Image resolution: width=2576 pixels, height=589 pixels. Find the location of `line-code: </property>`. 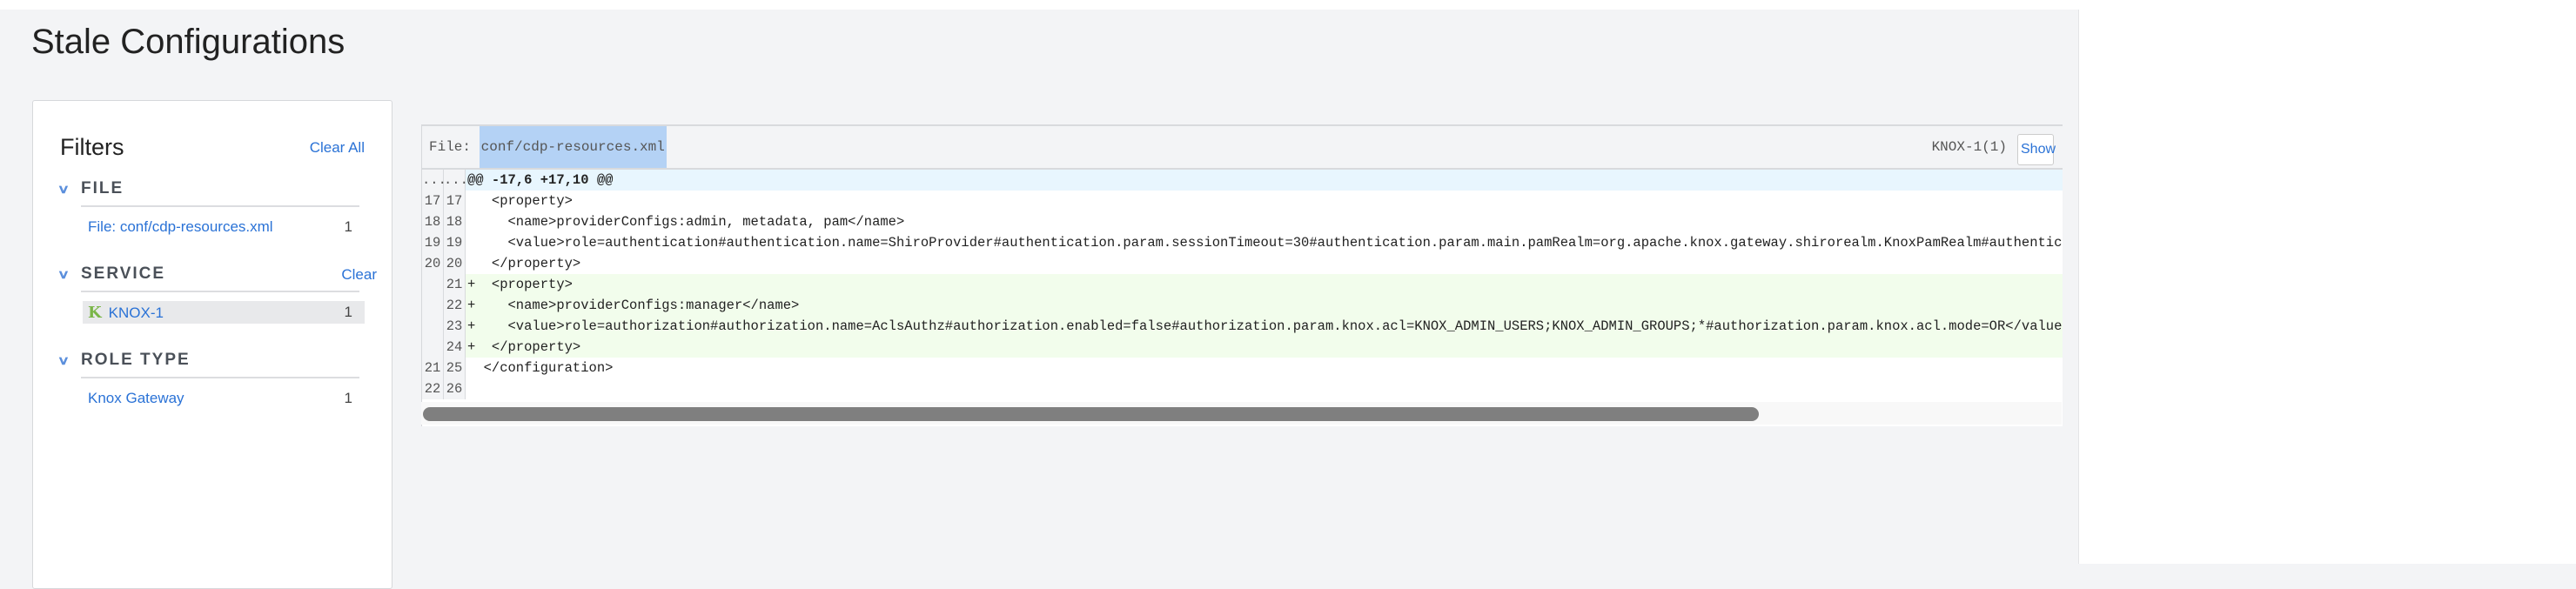

line-code: </property> is located at coordinates (524, 264).